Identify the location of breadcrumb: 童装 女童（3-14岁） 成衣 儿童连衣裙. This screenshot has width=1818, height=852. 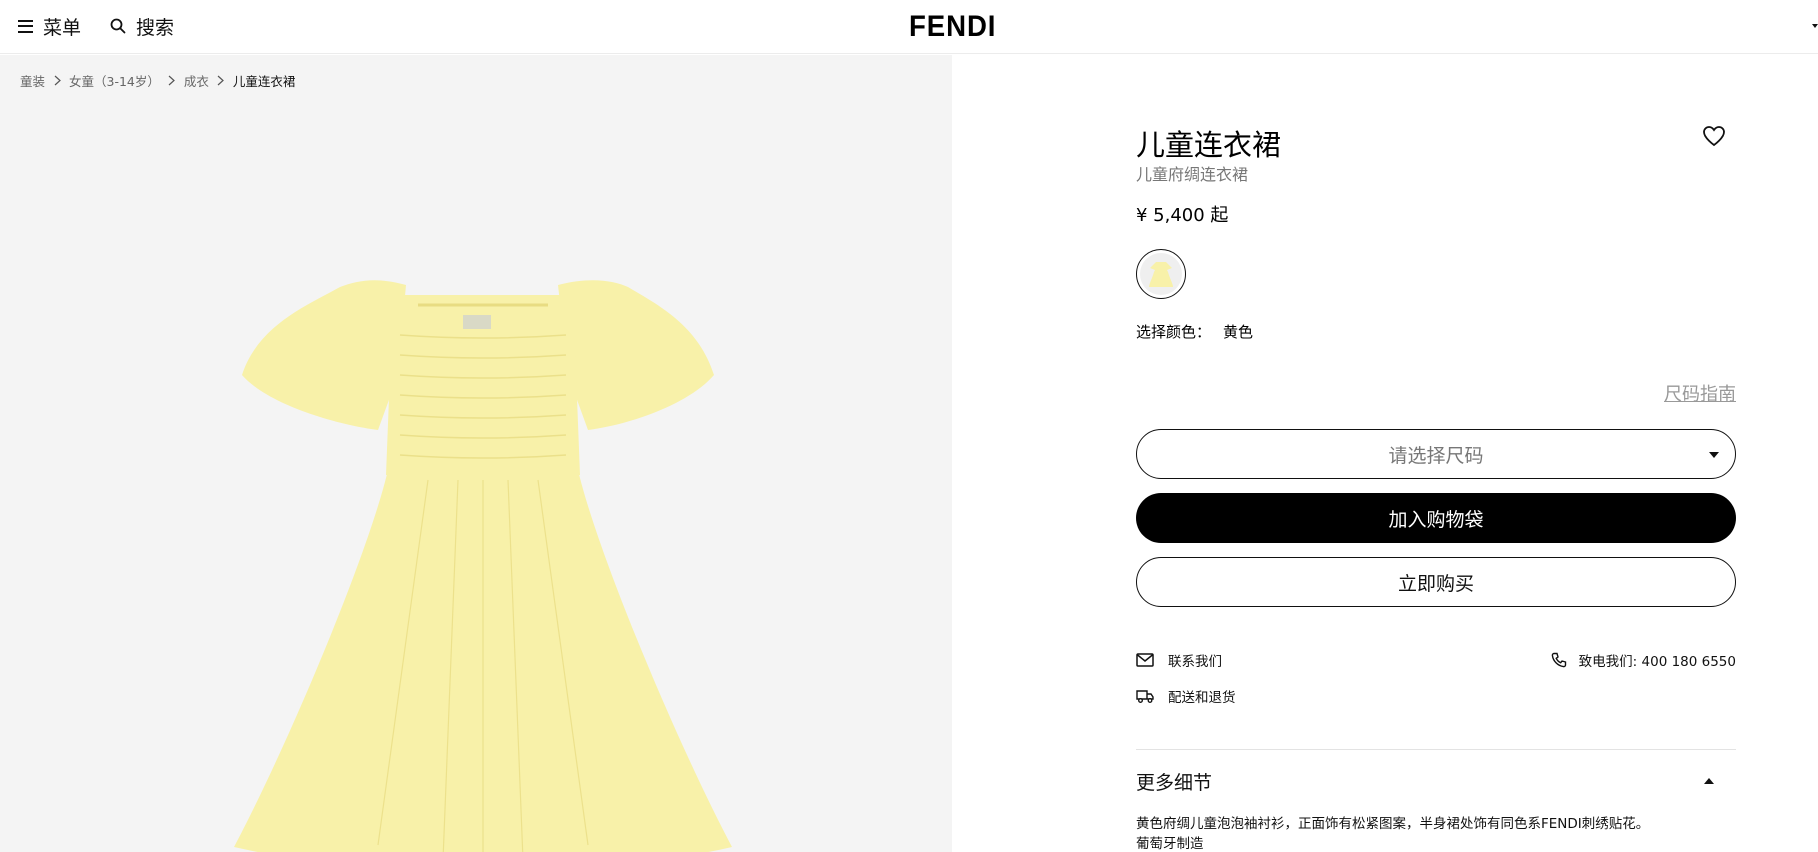
(157, 80).